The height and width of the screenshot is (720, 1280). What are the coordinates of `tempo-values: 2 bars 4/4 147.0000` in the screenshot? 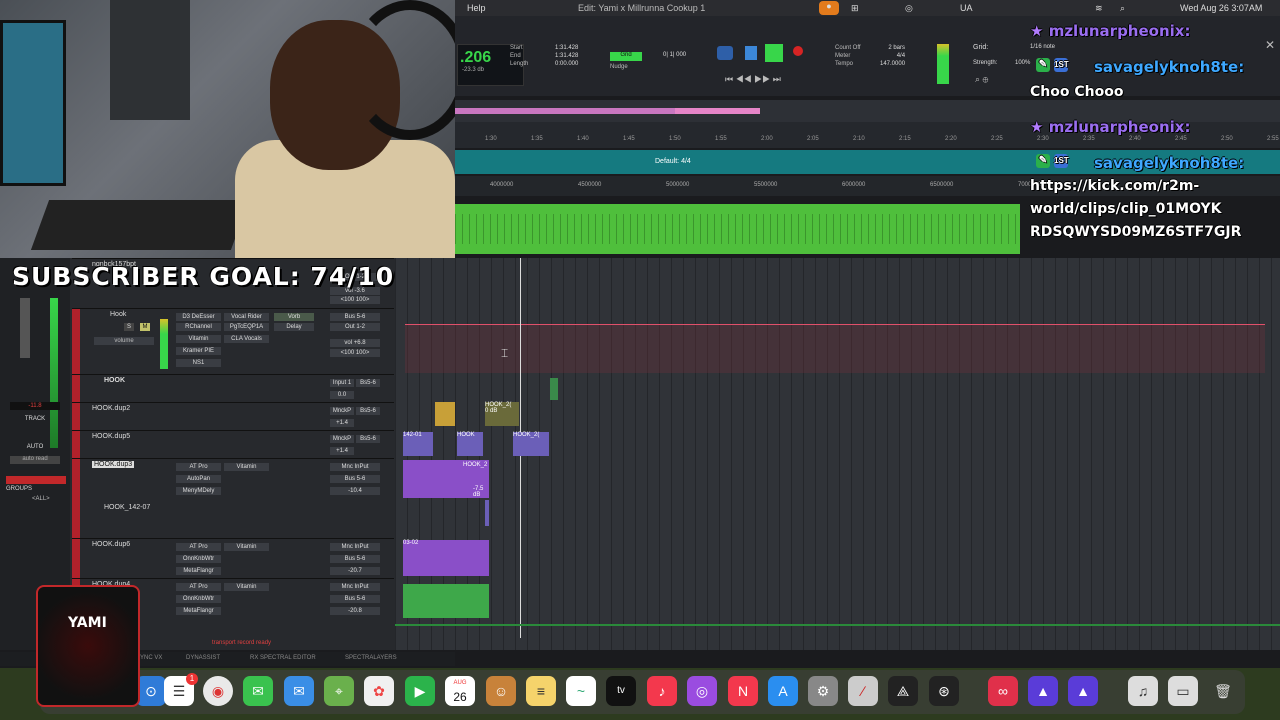 It's located at (892, 56).